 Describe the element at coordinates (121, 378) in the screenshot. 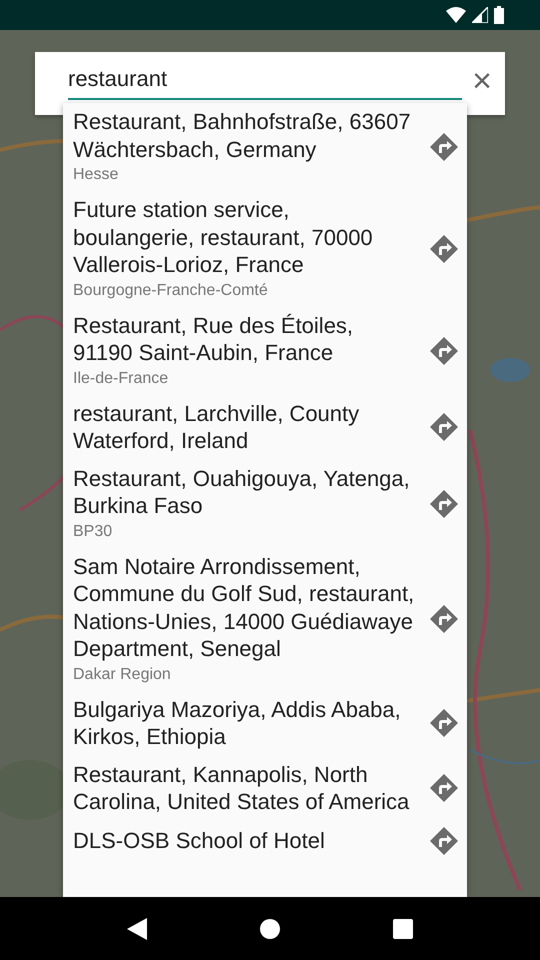

I see `result-region: Ile-de-France` at that location.